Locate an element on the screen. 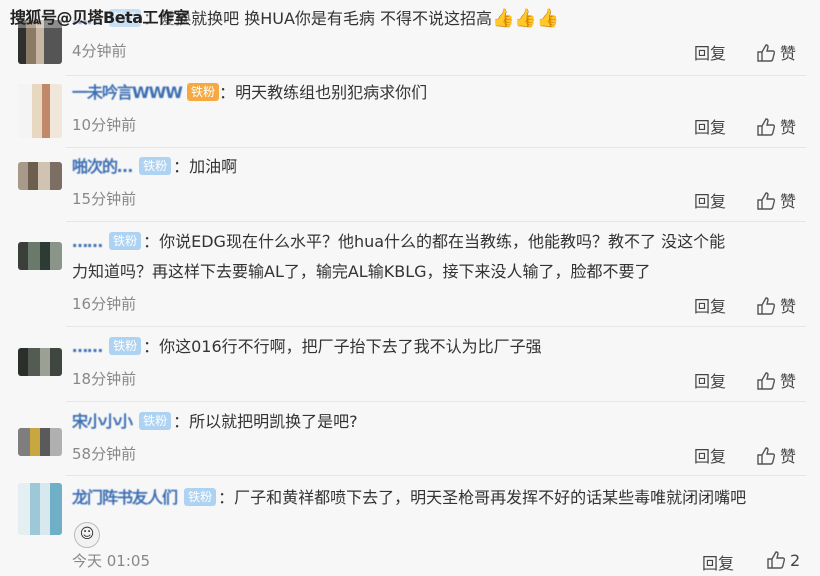 Image resolution: width=820 pixels, height=576 pixels. username: 一未吟言WWW is located at coordinates (127, 93).